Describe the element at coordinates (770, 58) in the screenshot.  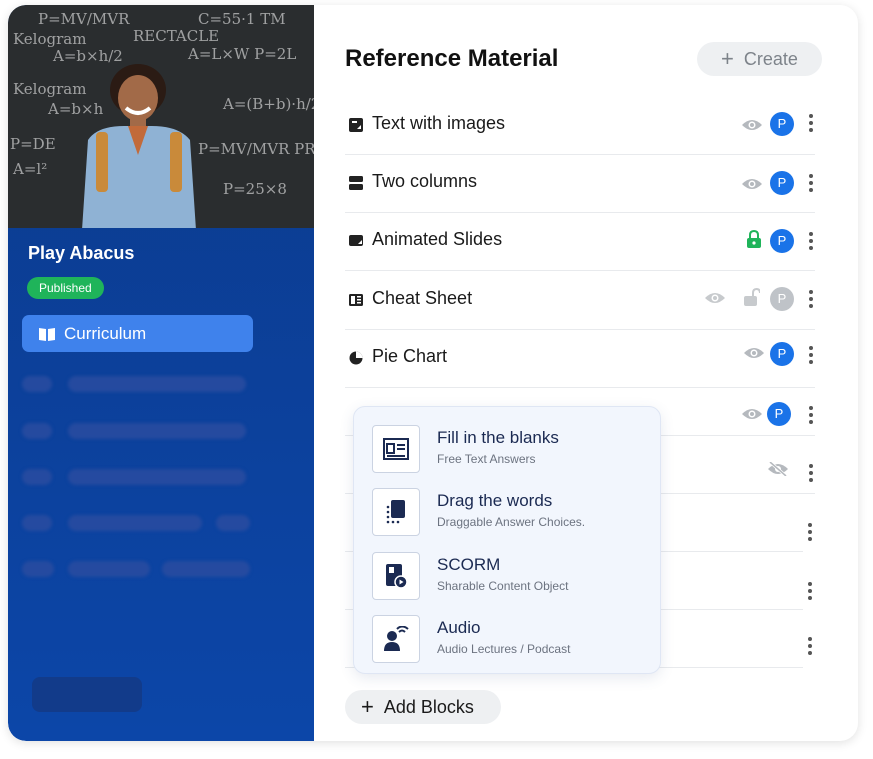
I see `create-button-label: Create` at that location.